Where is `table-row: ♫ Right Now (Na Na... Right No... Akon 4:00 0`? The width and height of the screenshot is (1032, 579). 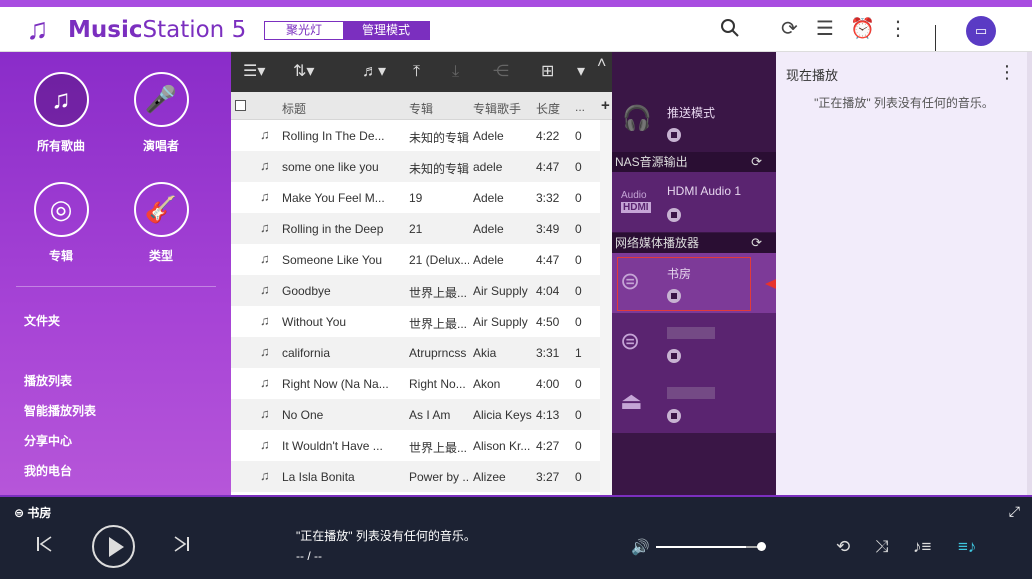 table-row: ♫ Right Now (Na Na... Right No... Akon 4:00 0 is located at coordinates (415, 383).